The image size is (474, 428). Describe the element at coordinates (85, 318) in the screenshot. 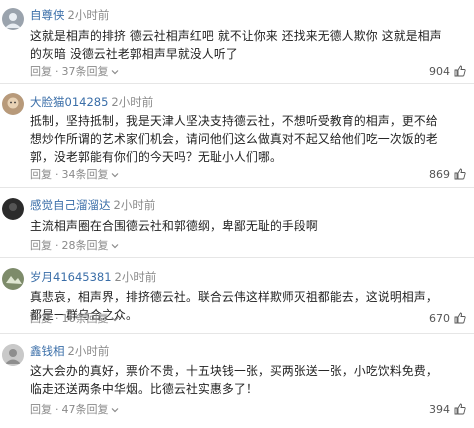

I see `replies-count: 16条回复` at that location.